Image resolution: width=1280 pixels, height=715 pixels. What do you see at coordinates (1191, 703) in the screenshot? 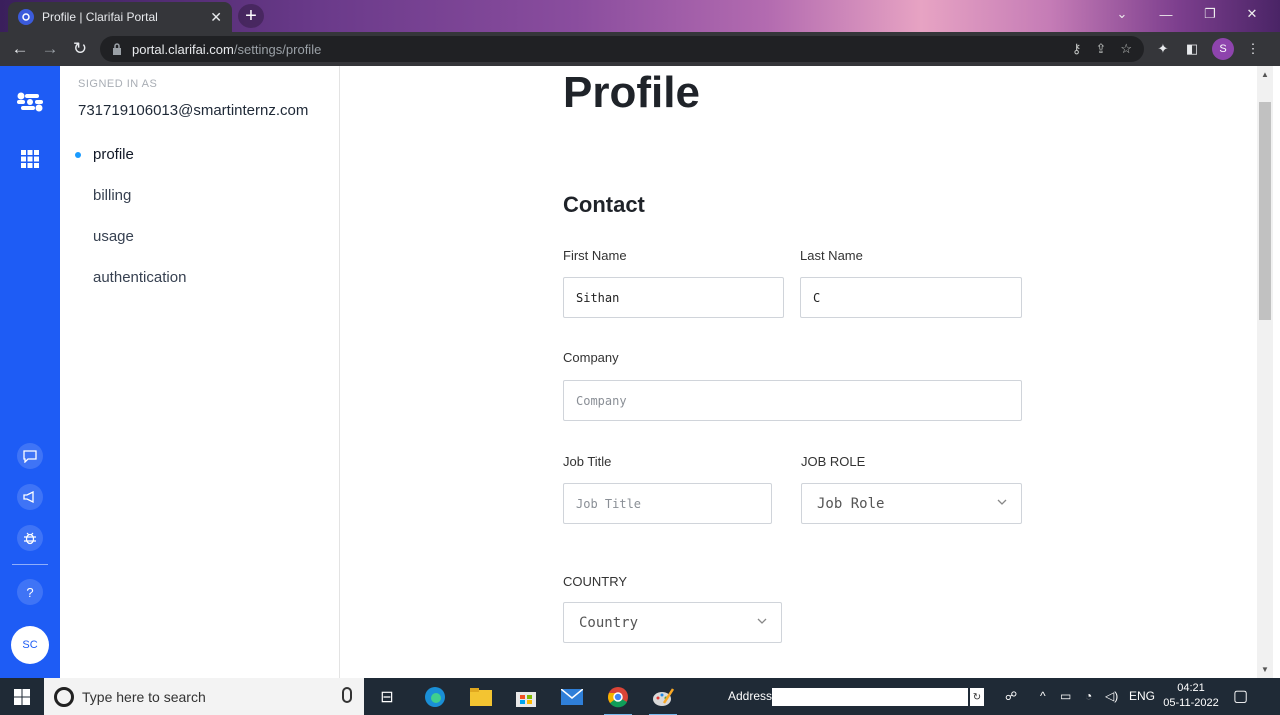
I see `clock-date: 05-11-2022` at bounding box center [1191, 703].